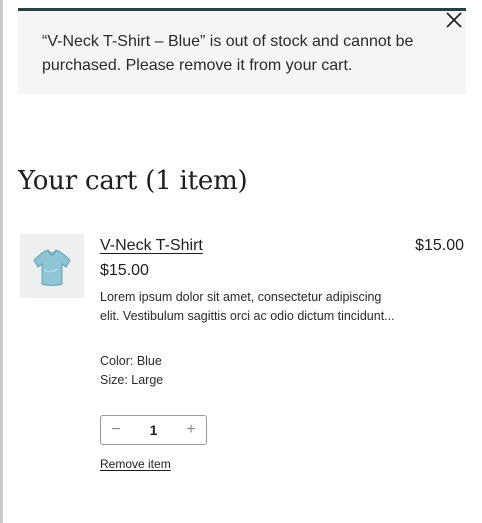  What do you see at coordinates (439, 245) in the screenshot?
I see `line-total: $15.00` at bounding box center [439, 245].